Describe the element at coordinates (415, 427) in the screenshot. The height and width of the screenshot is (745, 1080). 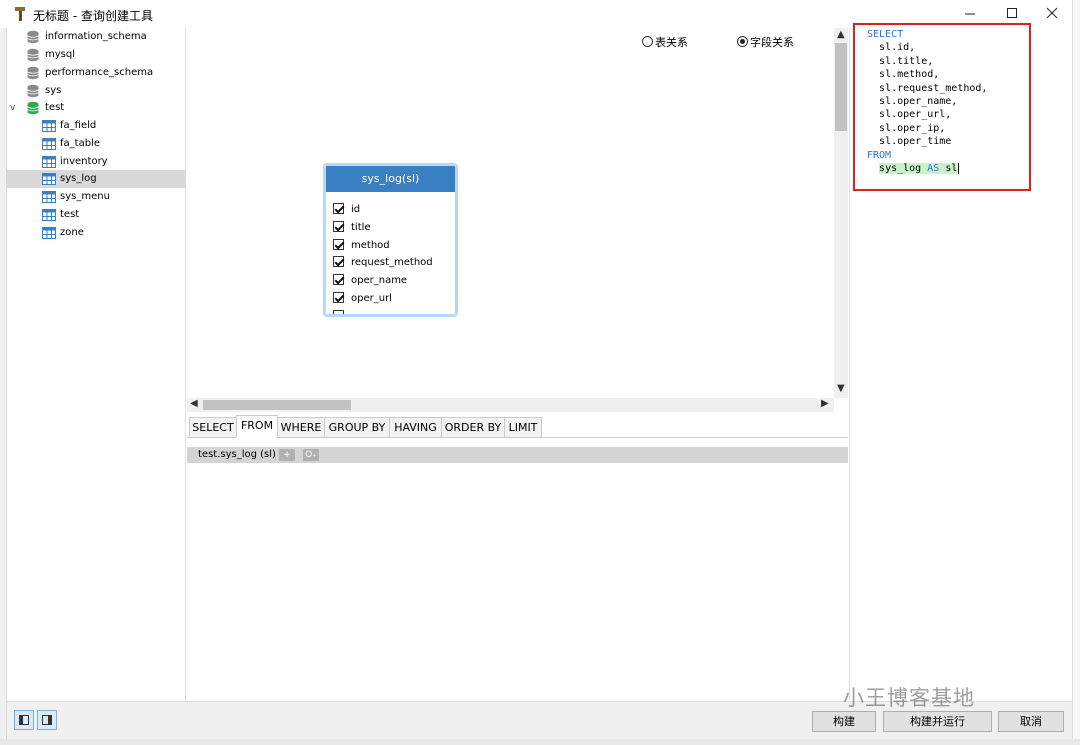
I see `tab-having: HAVING` at that location.